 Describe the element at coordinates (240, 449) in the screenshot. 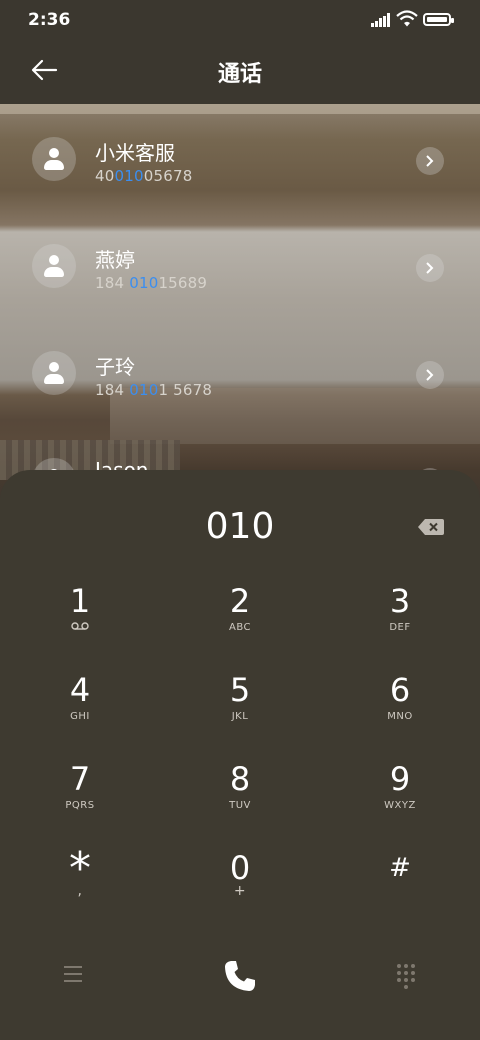

I see `contact-row: Jason` at that location.